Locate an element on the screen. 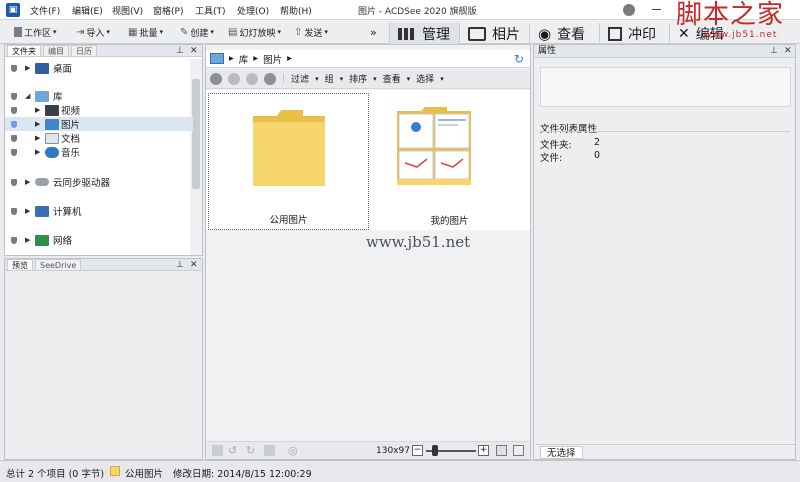 The height and width of the screenshot is (482, 800). tab-folders: 文件夹 is located at coordinates (24, 50).